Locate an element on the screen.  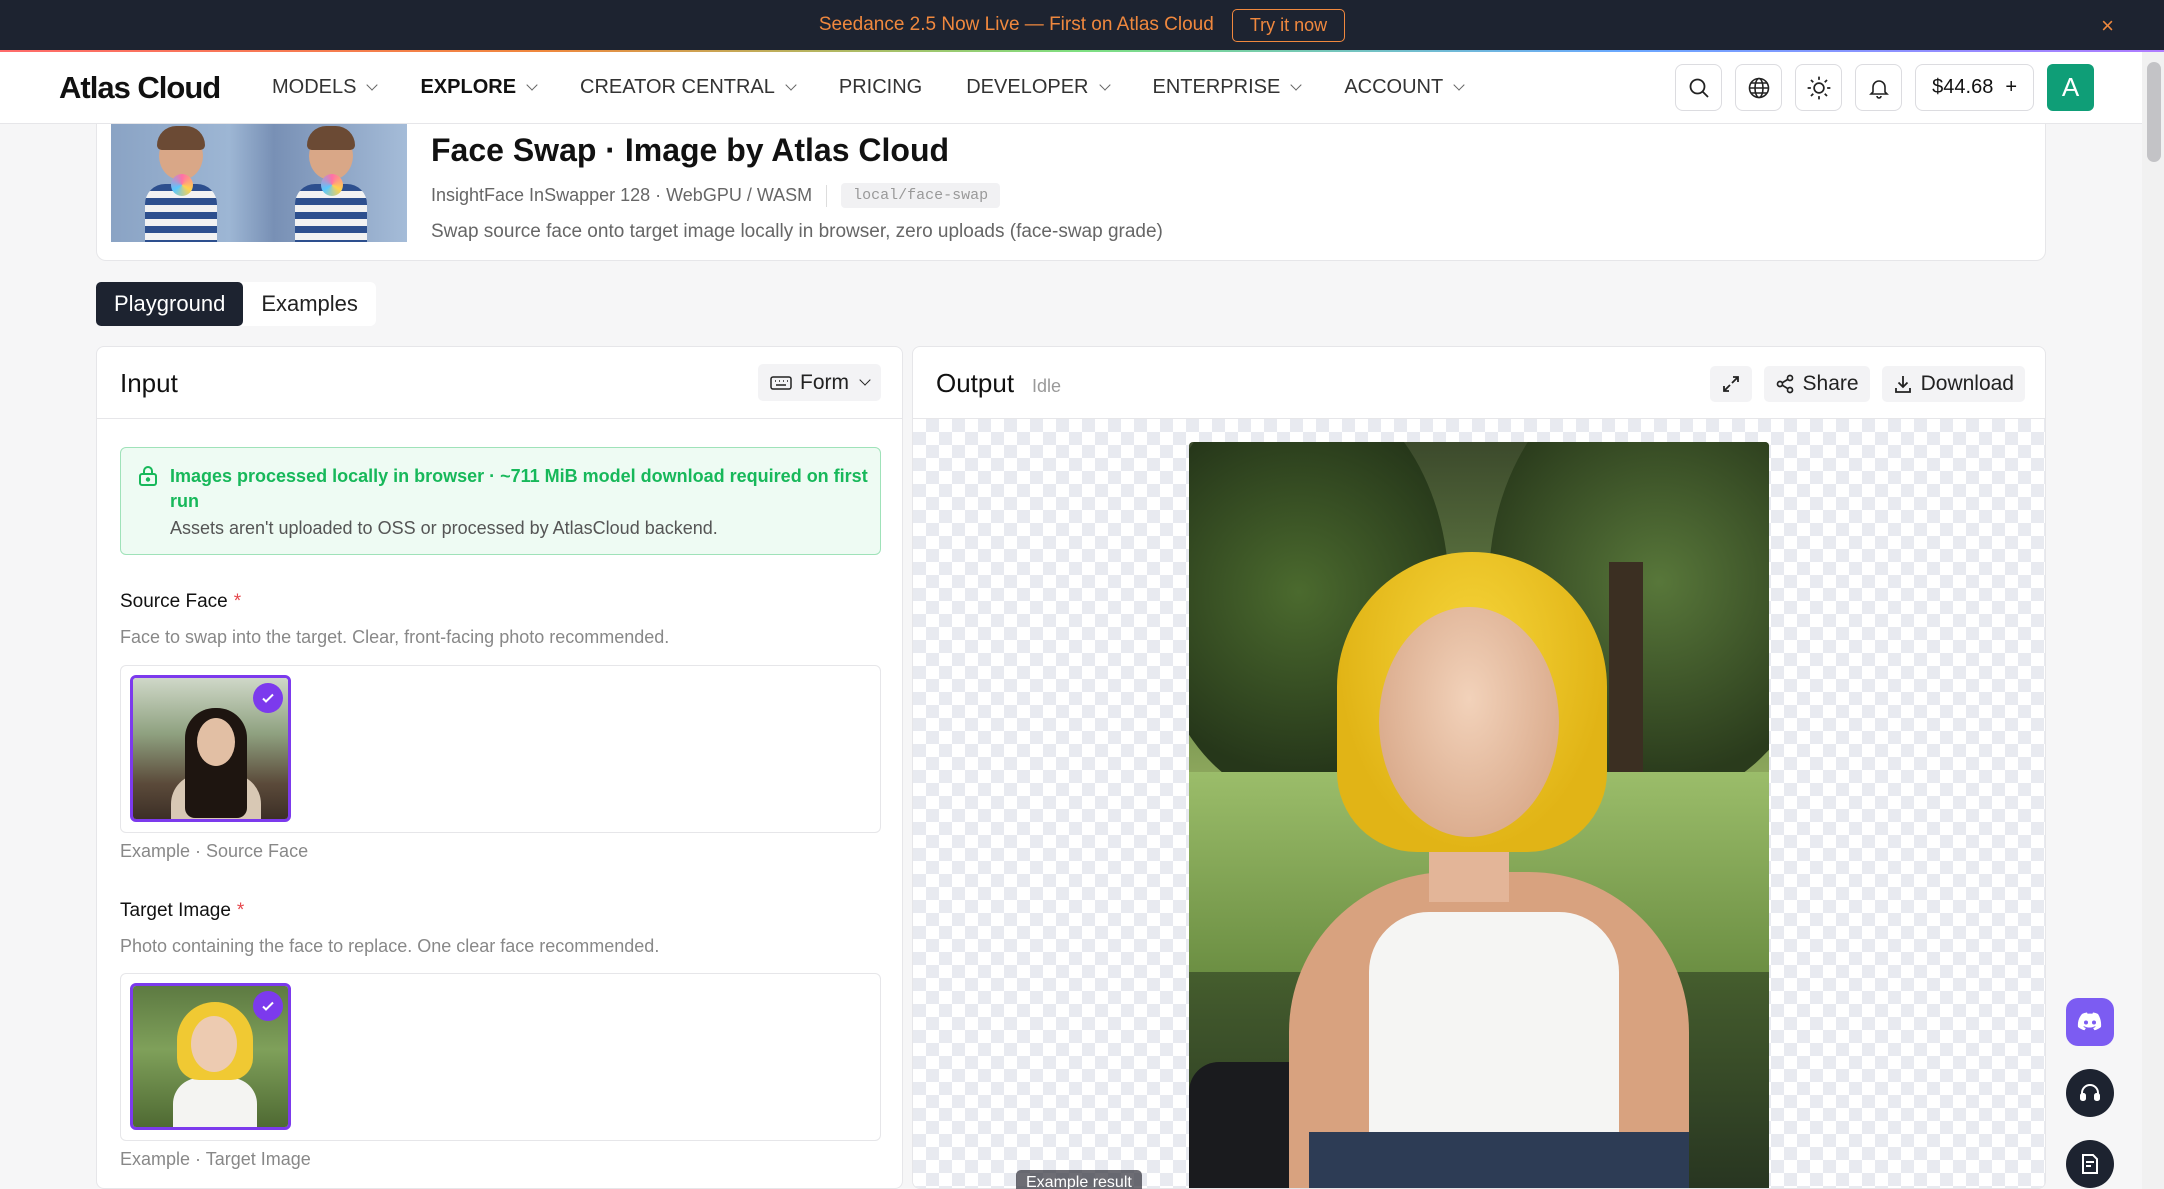
headset-icon is located at coordinates (2090, 1092).